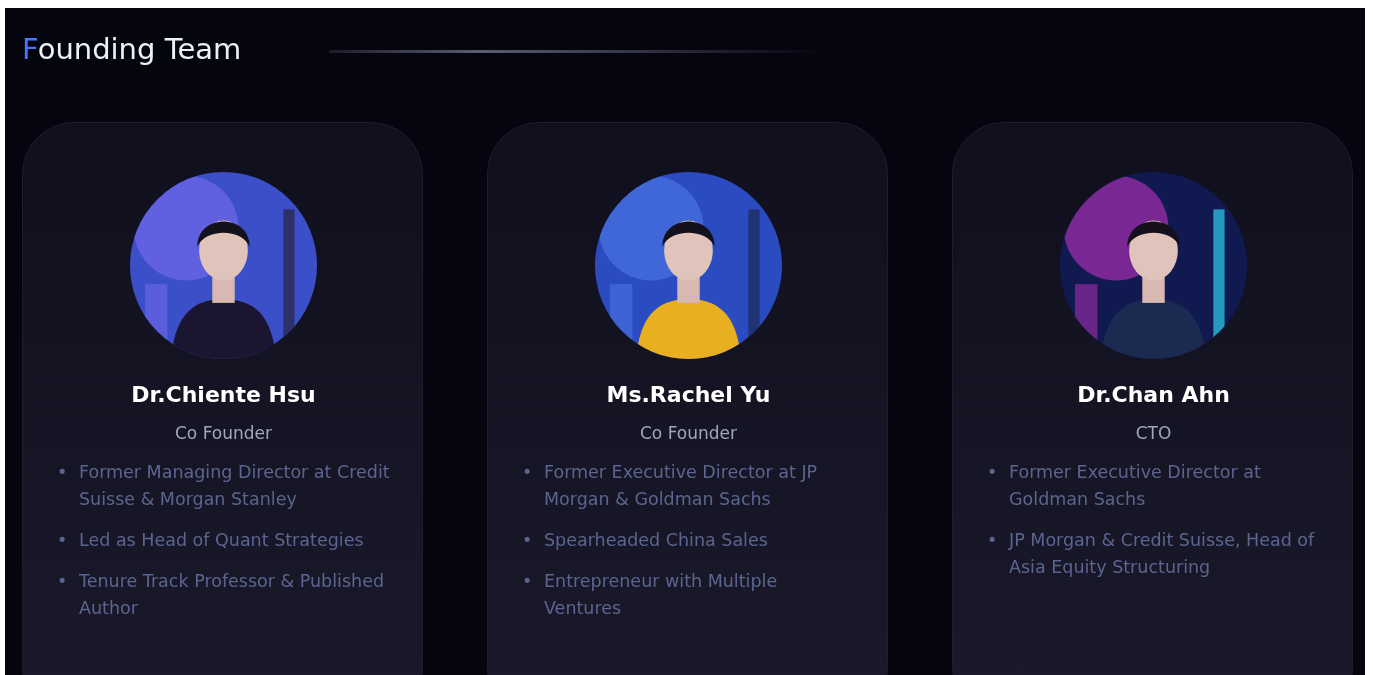 The image size is (1373, 675). Describe the element at coordinates (1153, 433) in the screenshot. I see `person-role: CTO` at that location.